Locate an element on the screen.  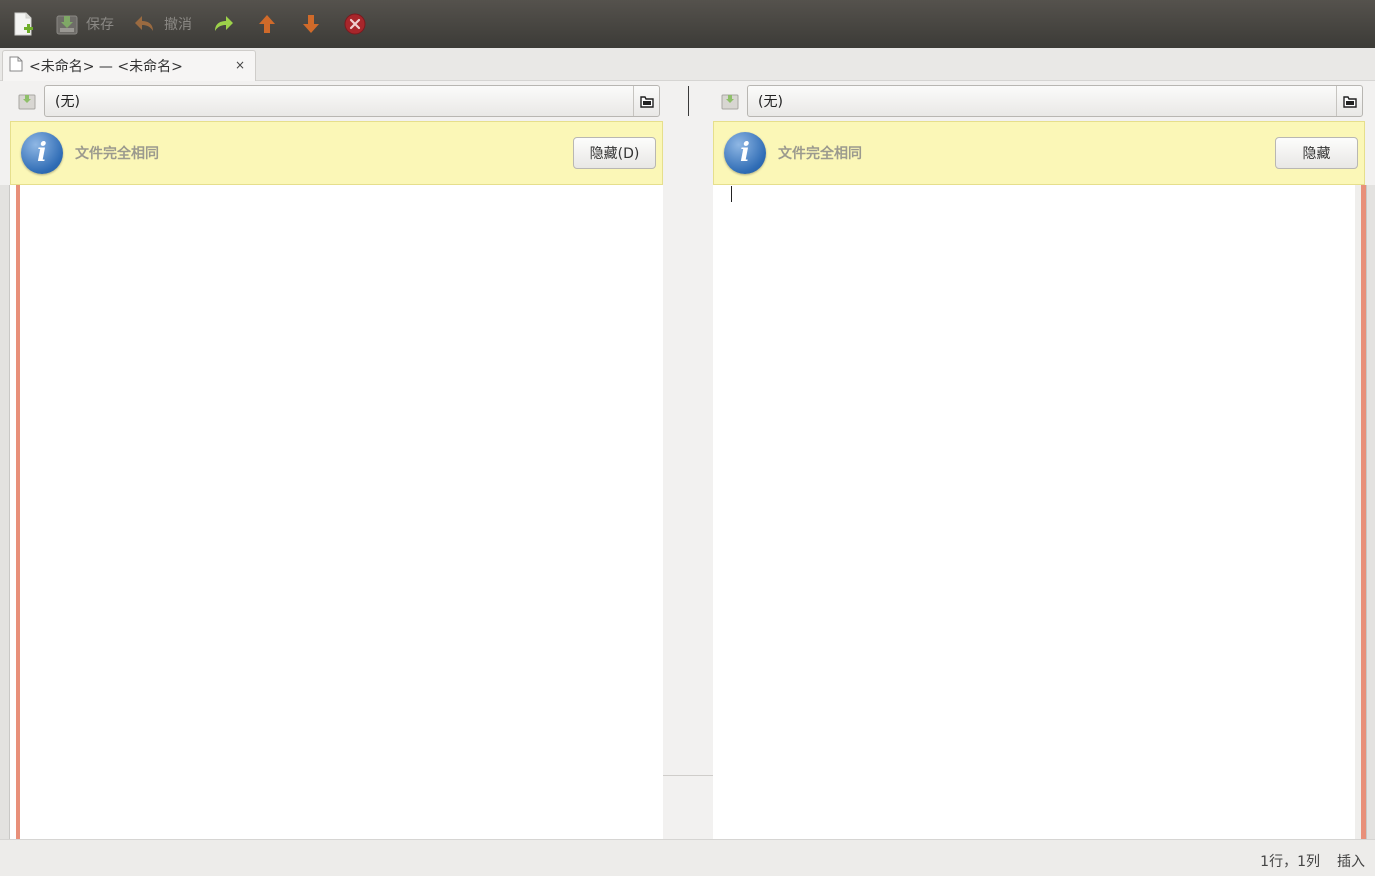
tab-comparison: <未命名> — <未命名> × is located at coordinates (129, 65).